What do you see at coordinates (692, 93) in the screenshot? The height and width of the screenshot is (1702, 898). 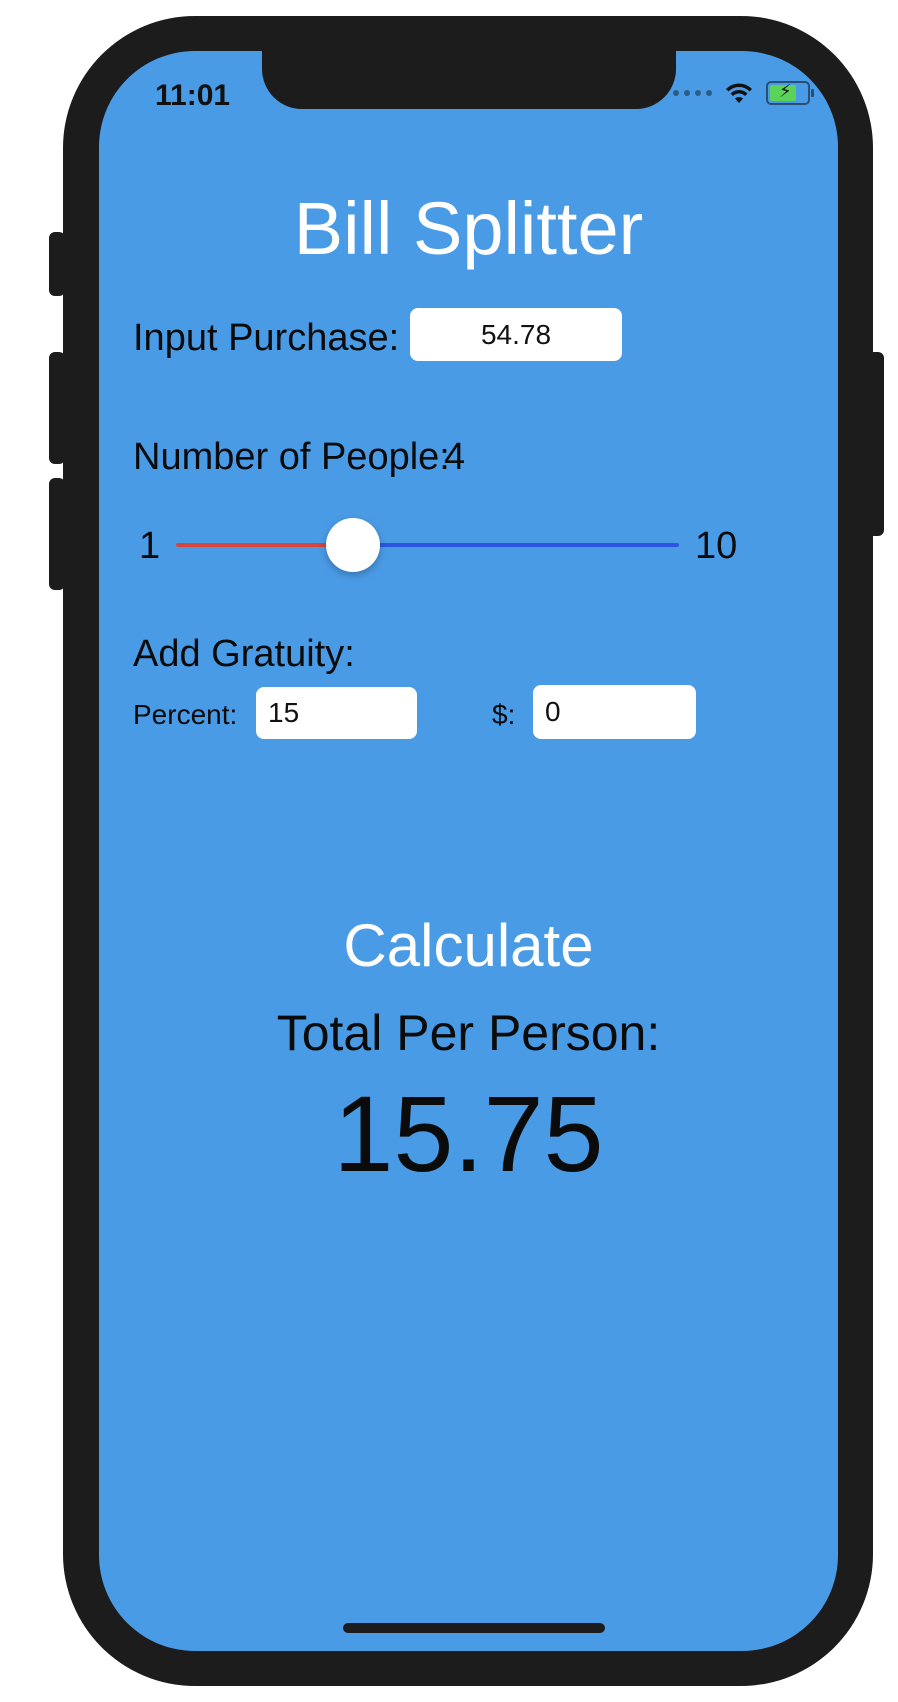 I see `cellular-signal-icon` at bounding box center [692, 93].